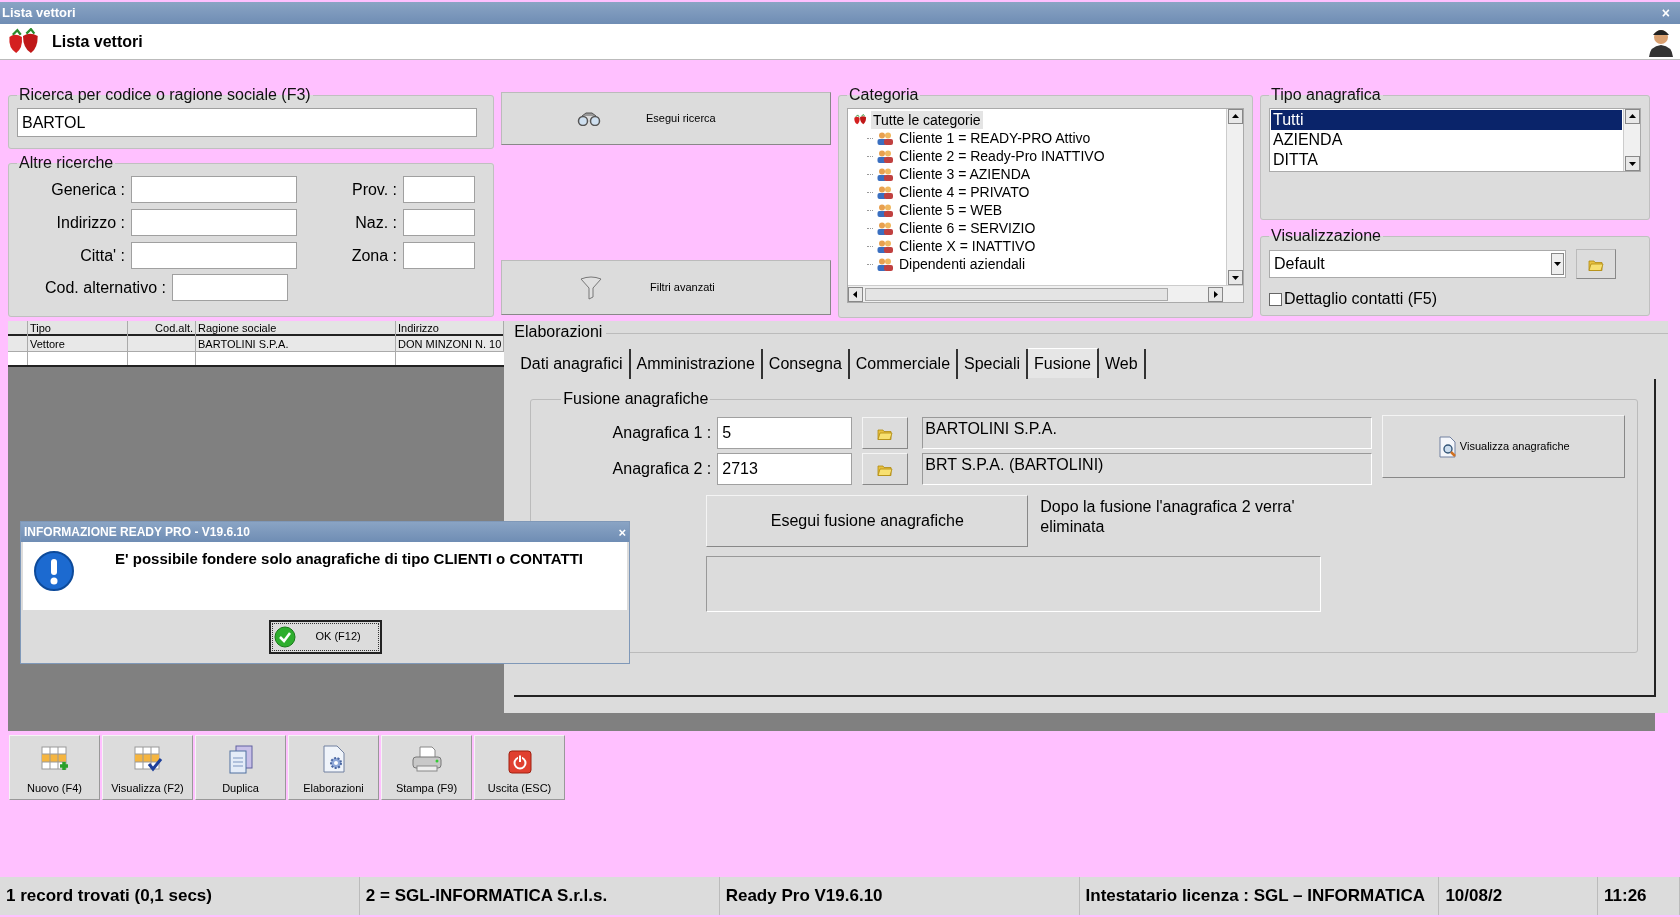 Image resolution: width=1680 pixels, height=917 pixels. What do you see at coordinates (1446, 140) in the screenshot?
I see `list-item: AZIENDA` at bounding box center [1446, 140].